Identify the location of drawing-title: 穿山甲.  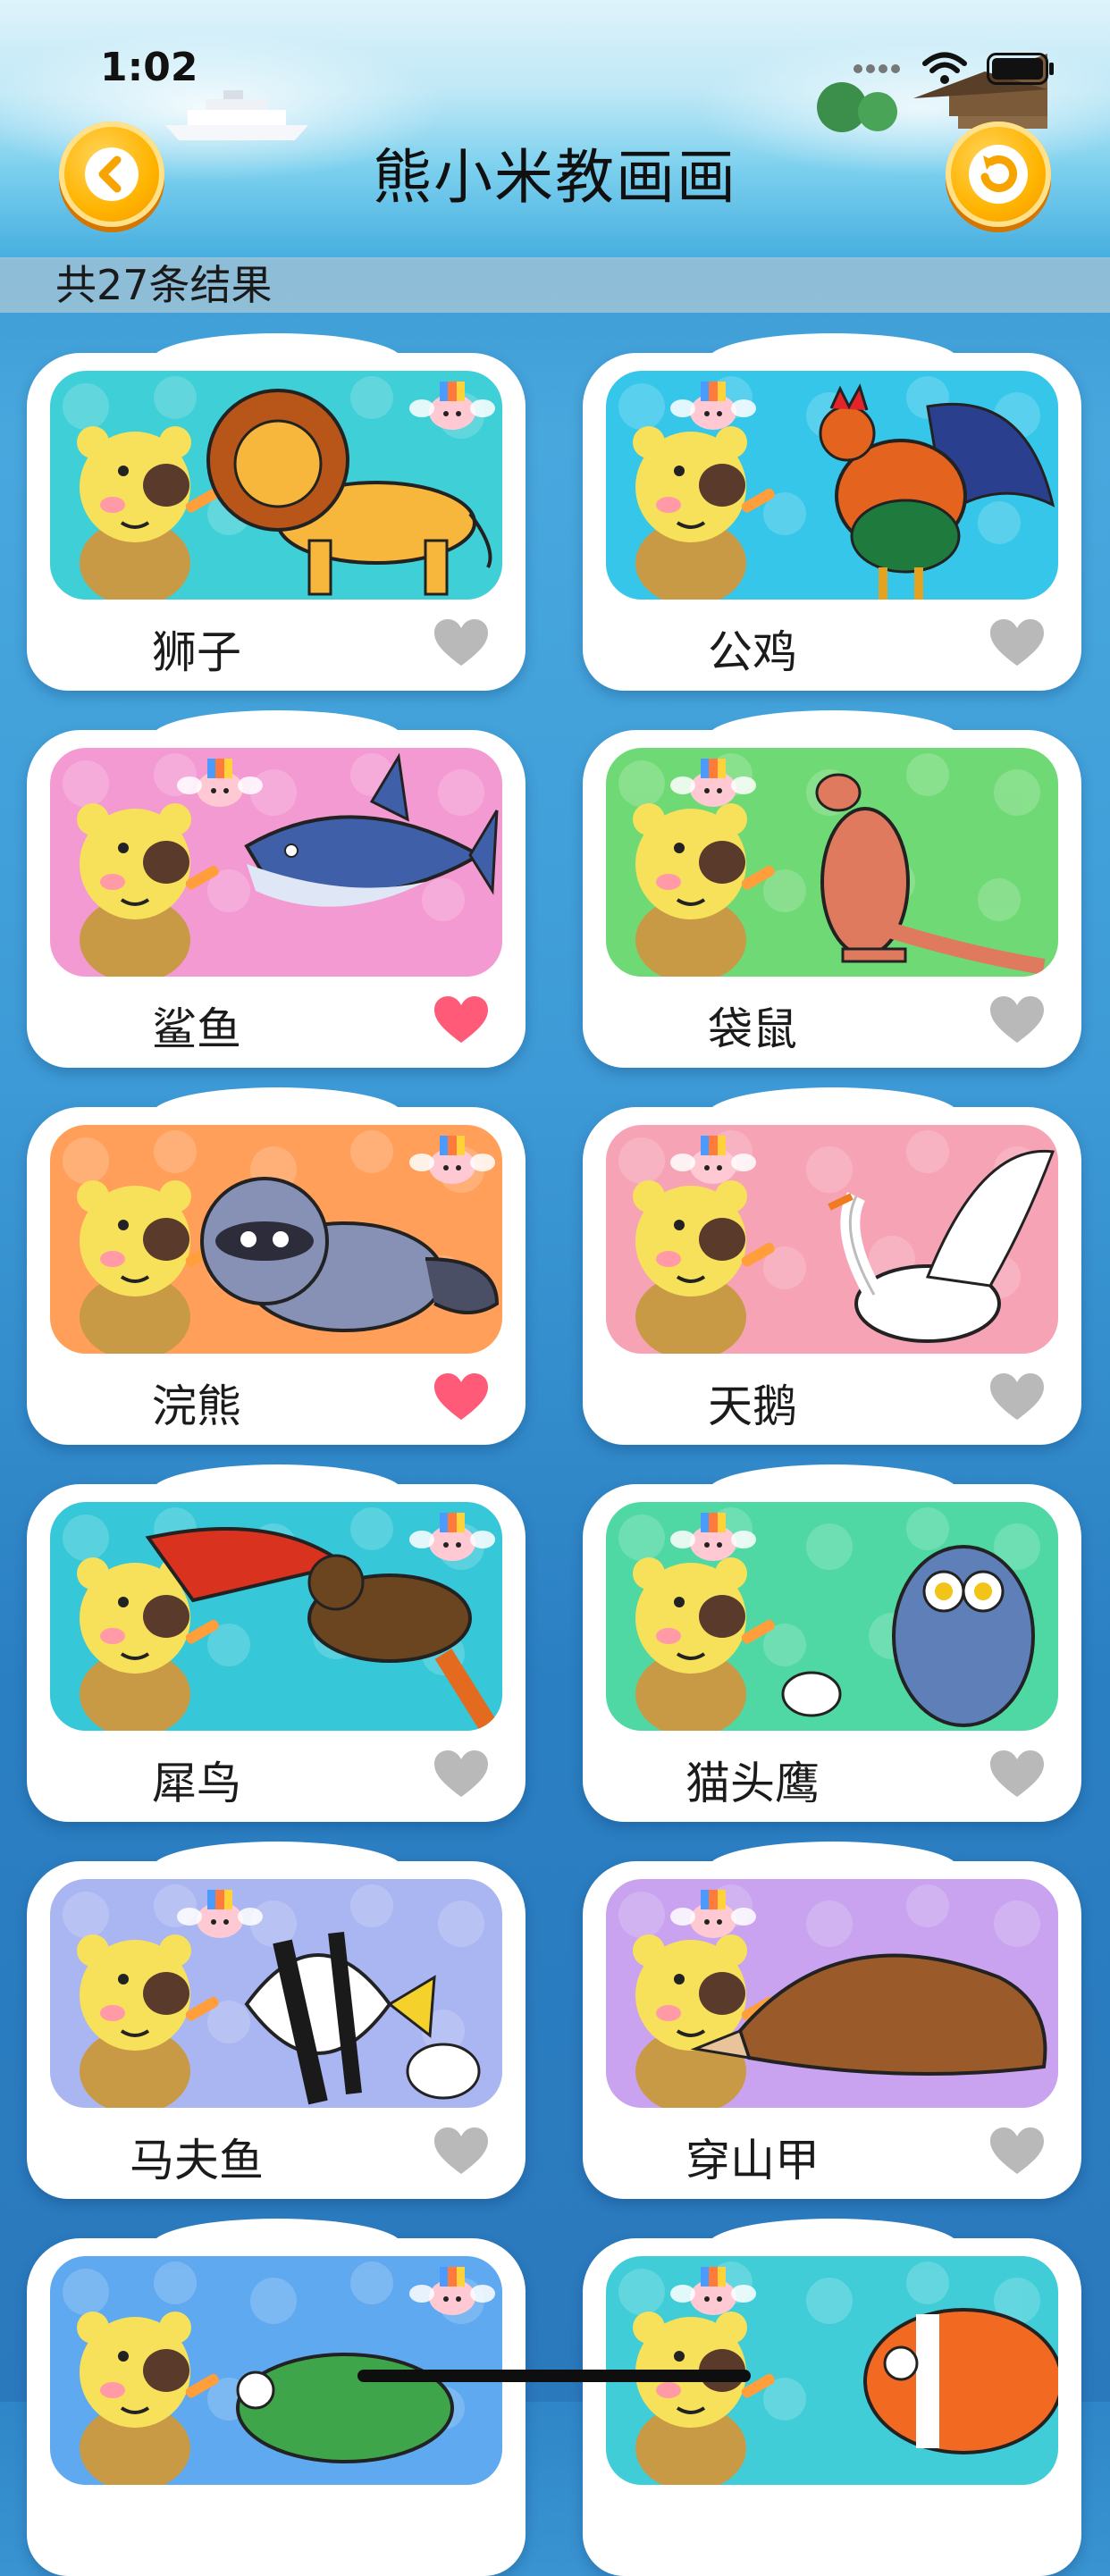
(752, 2160).